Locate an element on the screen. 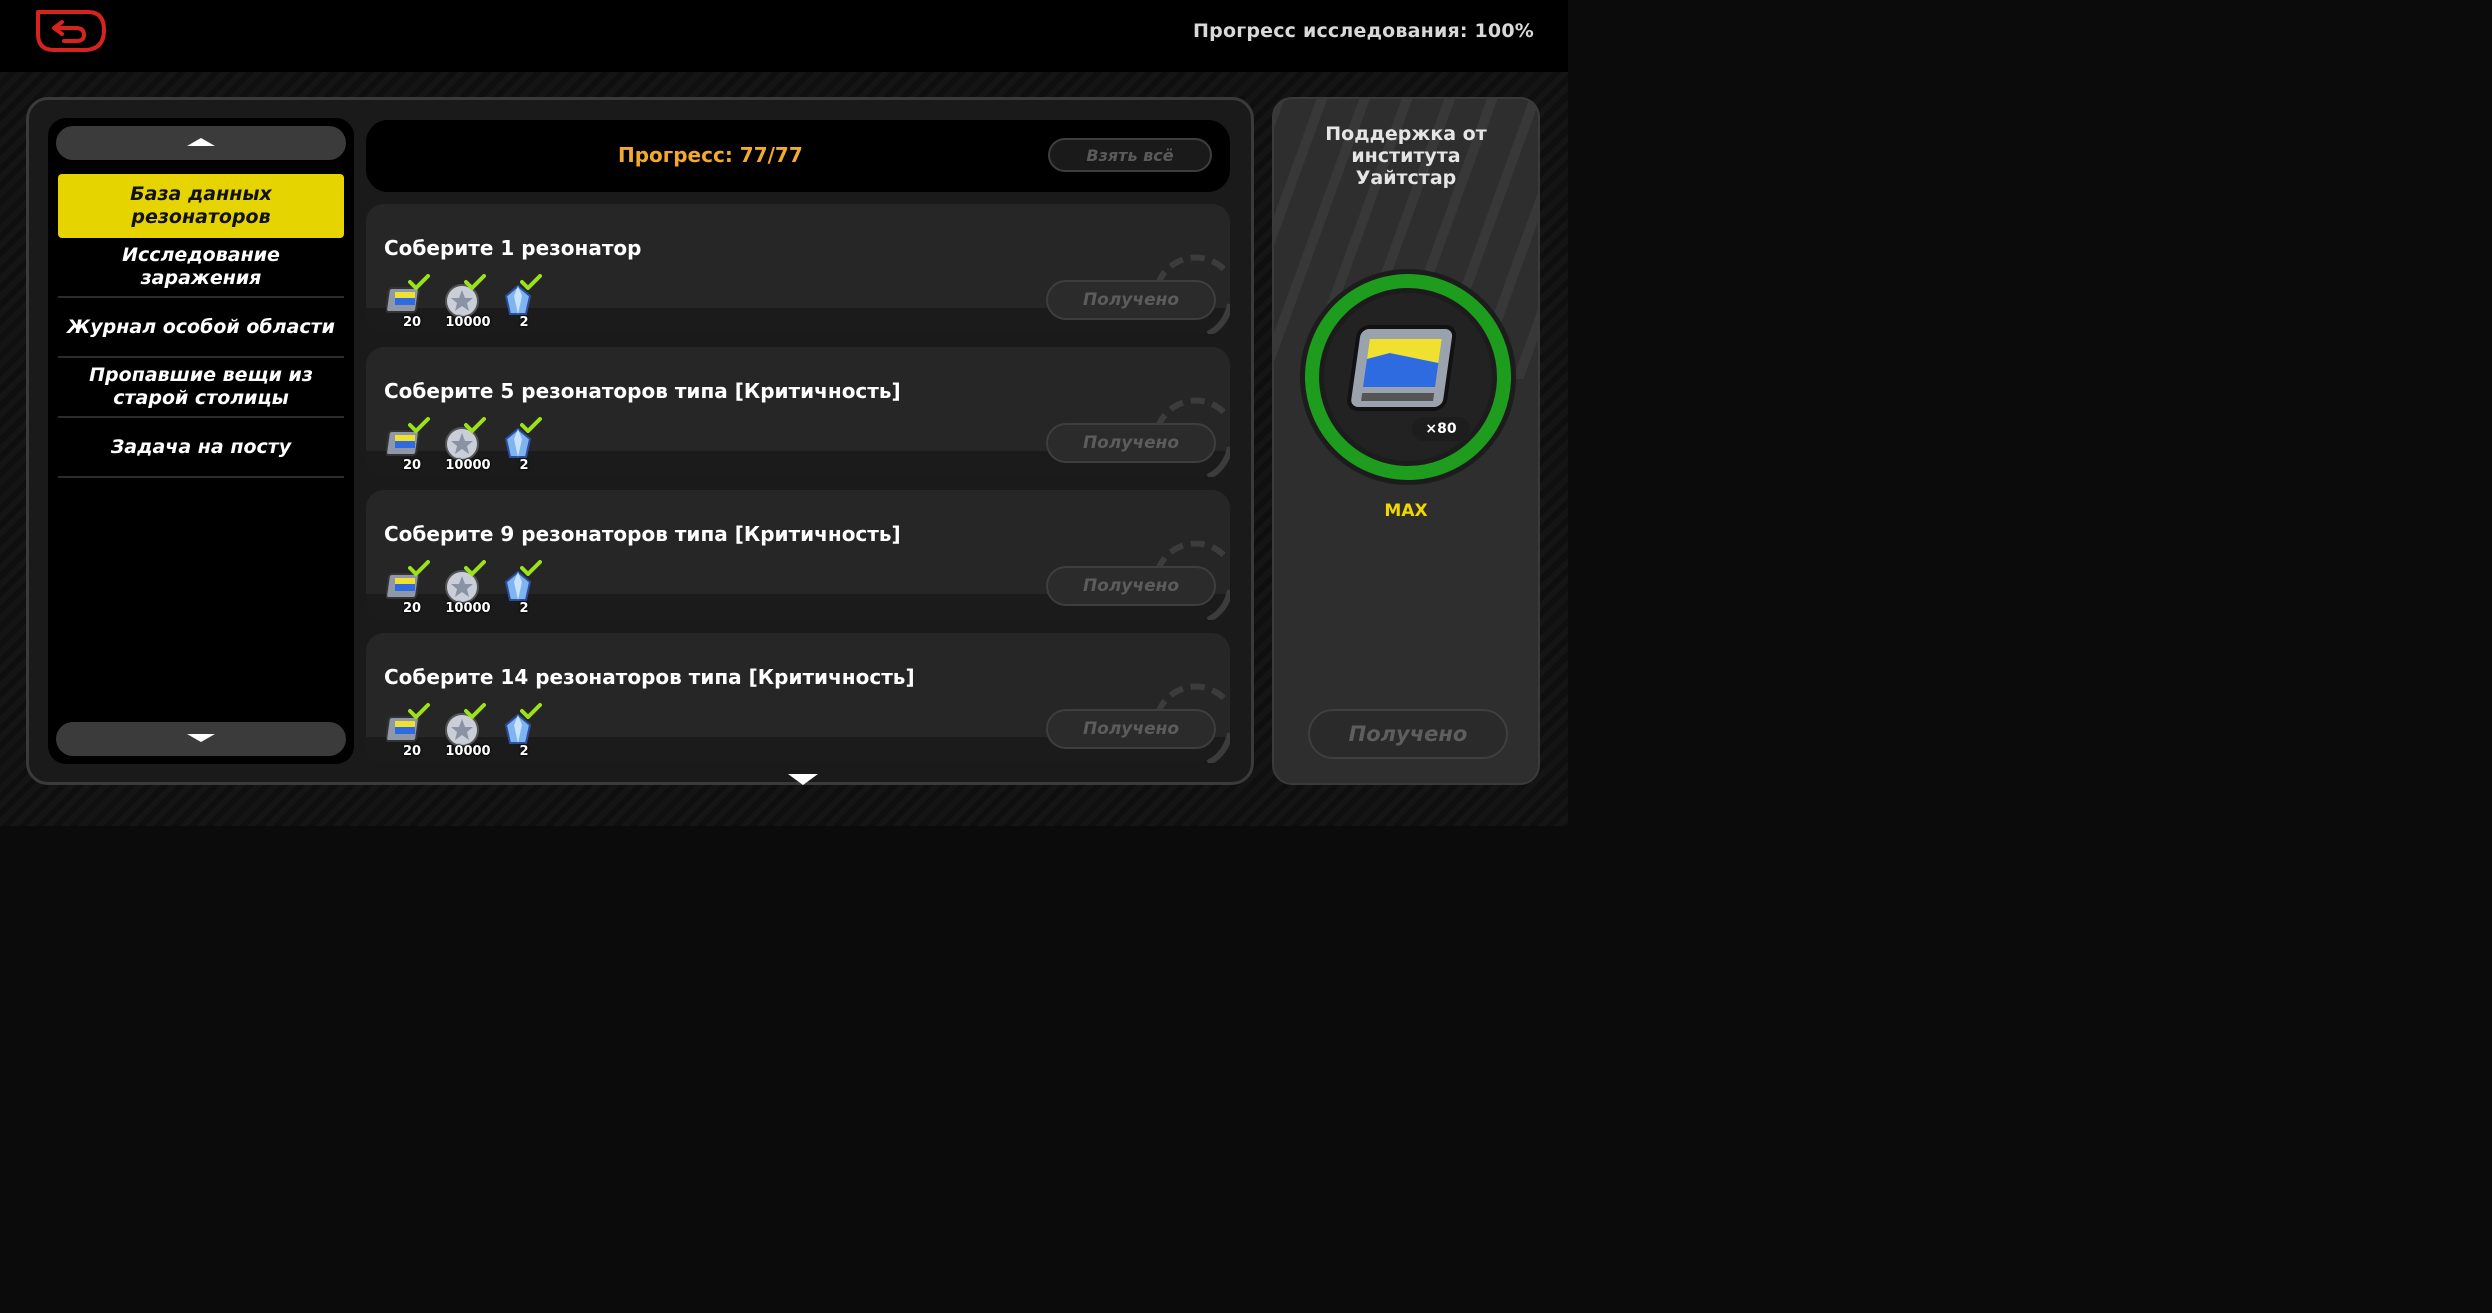 This screenshot has height=1313, width=2492. level-max-label: MAX is located at coordinates (1406, 511).